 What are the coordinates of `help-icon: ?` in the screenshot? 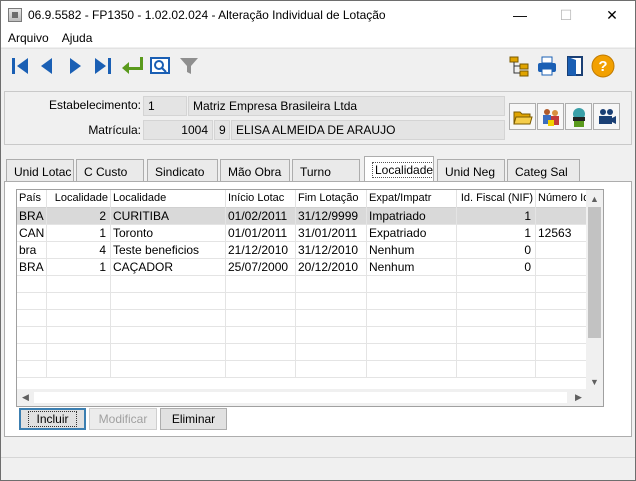 It's located at (603, 66).